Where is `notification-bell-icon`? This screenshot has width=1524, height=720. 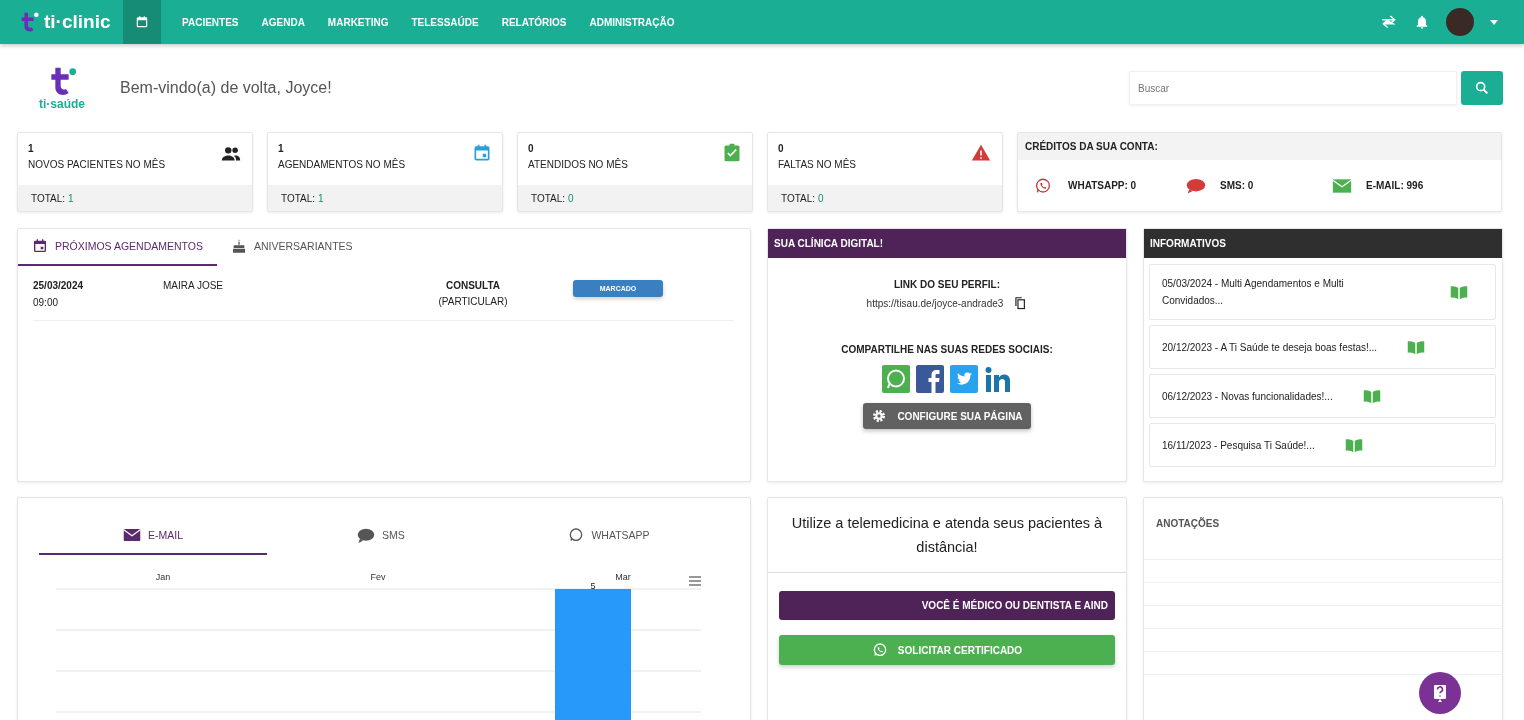 notification-bell-icon is located at coordinates (1422, 22).